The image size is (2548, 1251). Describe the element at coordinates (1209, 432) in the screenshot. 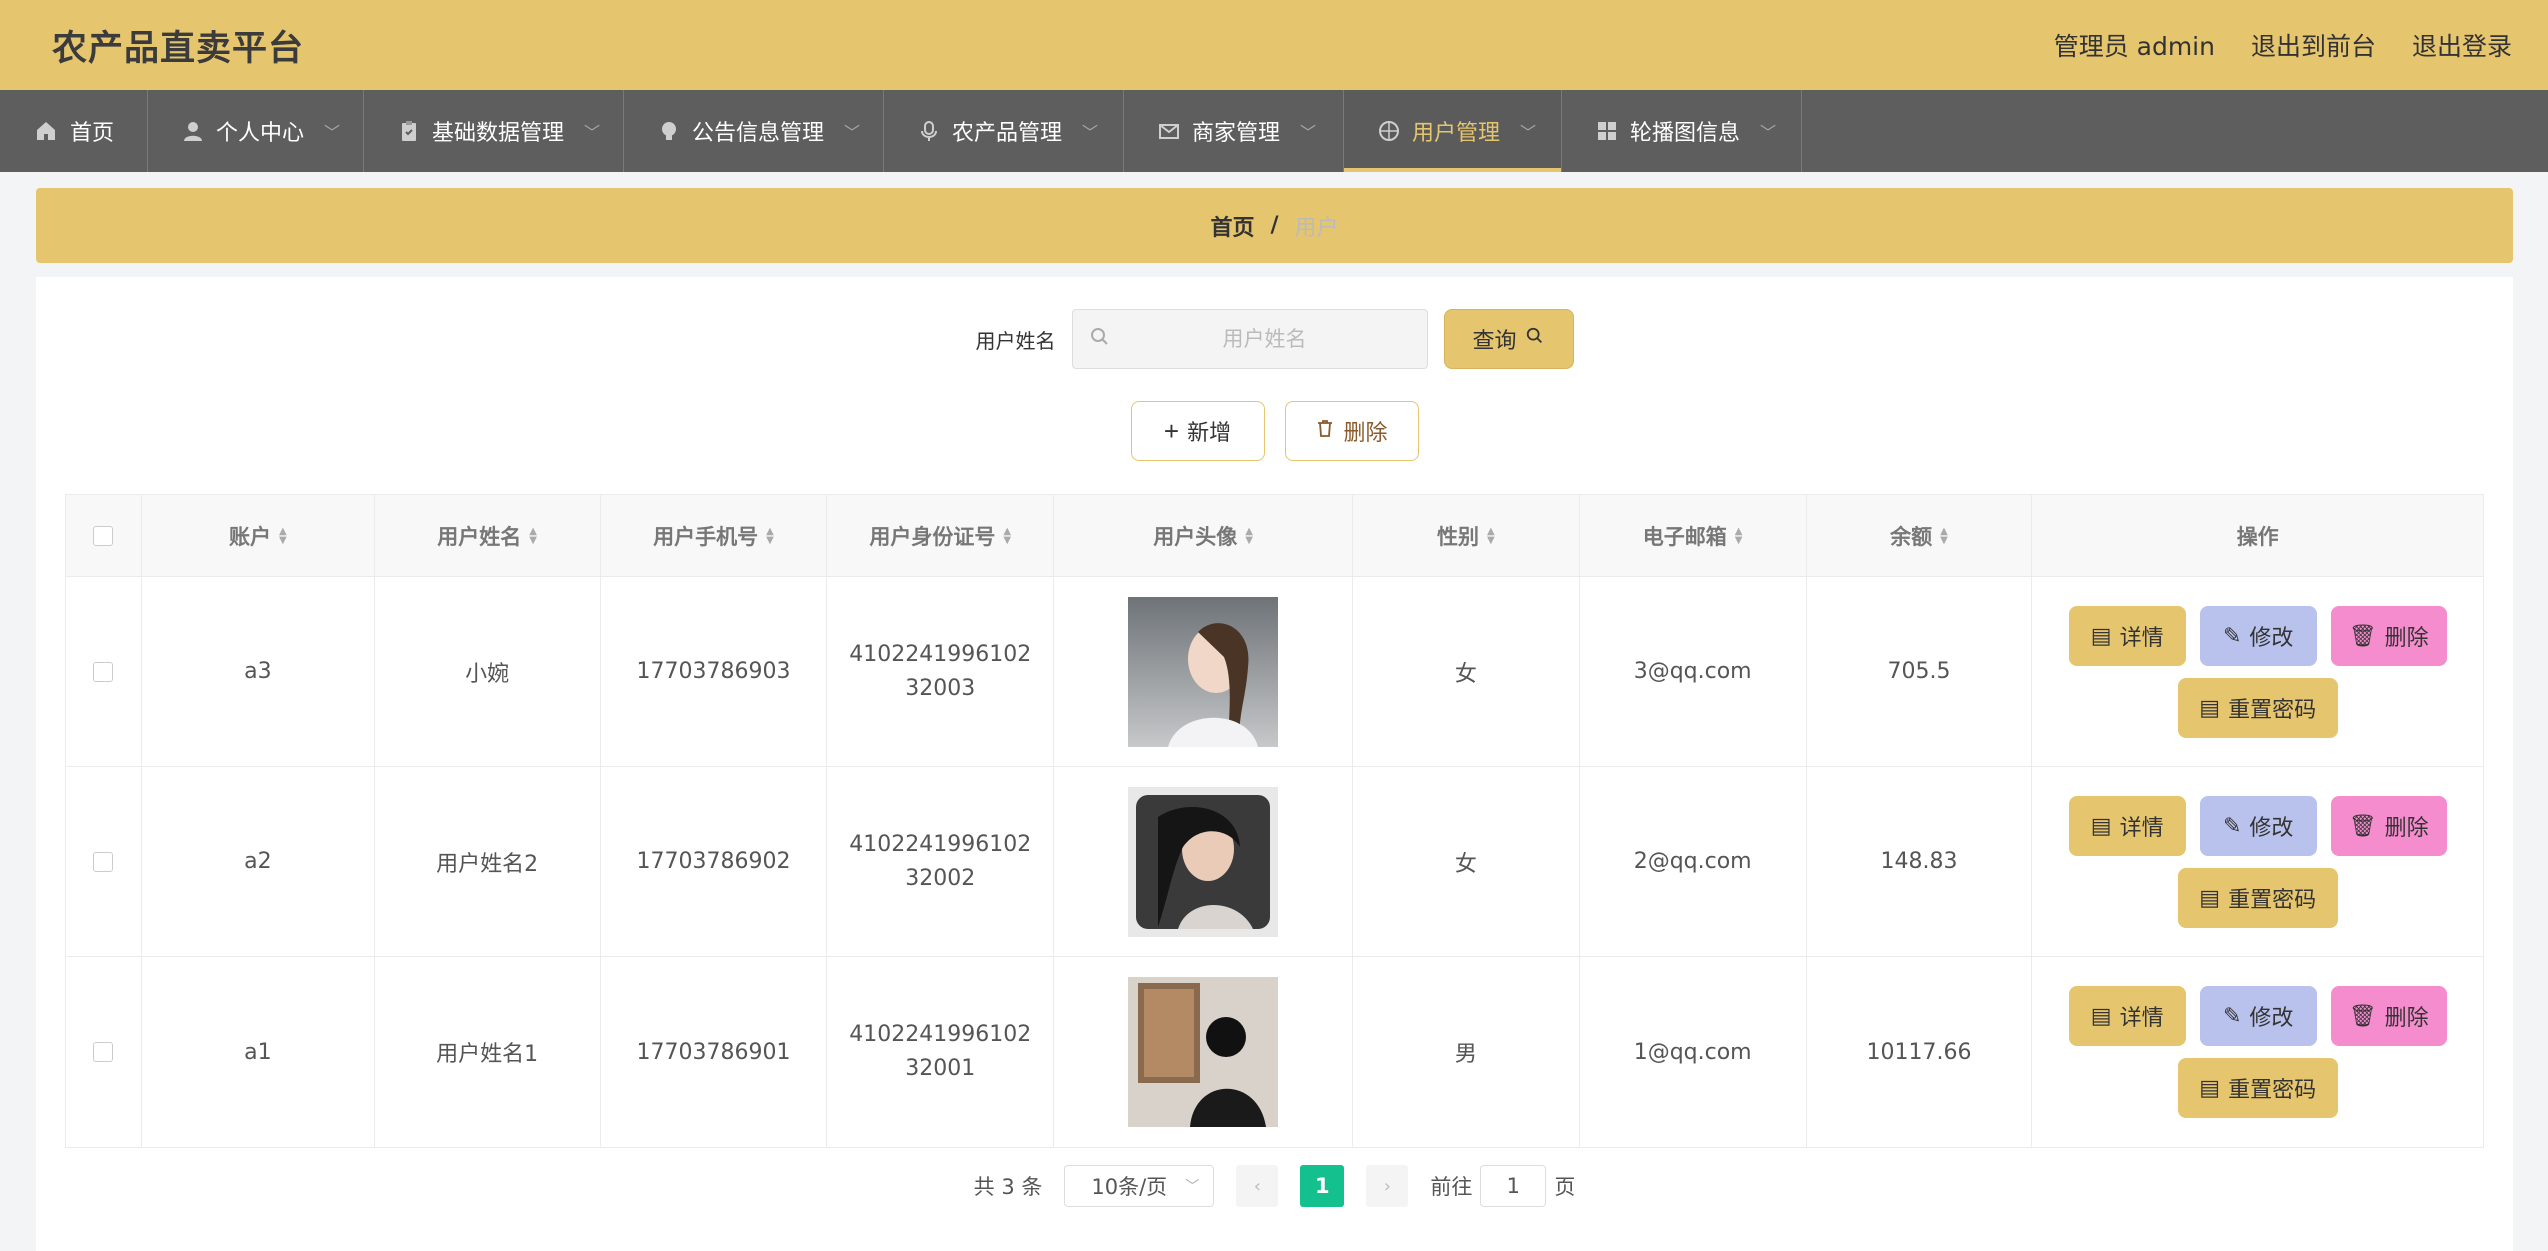

I see `add-button-label: 新增` at that location.